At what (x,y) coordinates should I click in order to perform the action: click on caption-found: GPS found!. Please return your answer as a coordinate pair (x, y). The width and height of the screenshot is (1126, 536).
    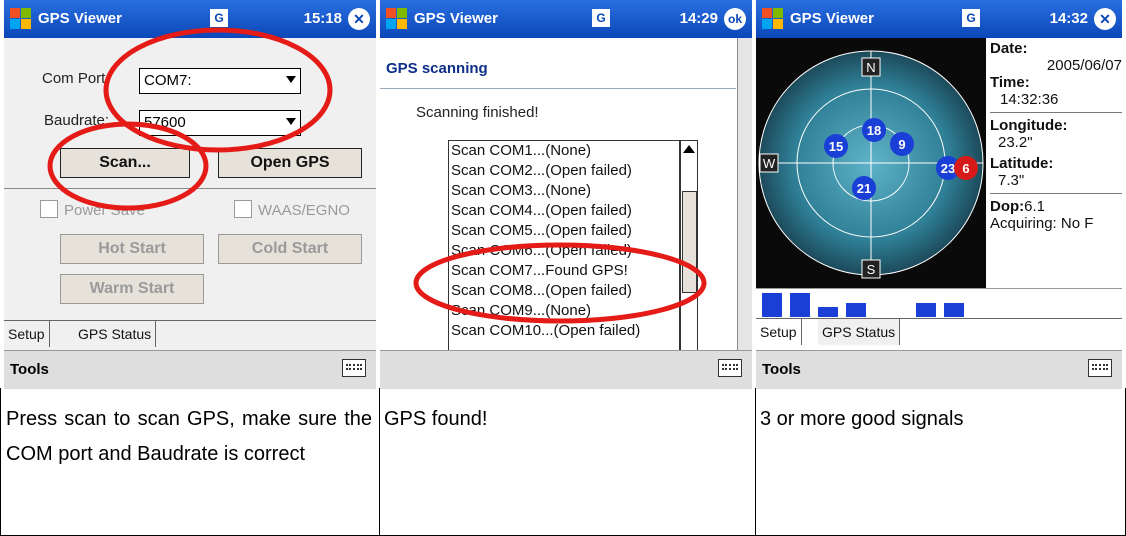
    Looking at the image, I should click on (436, 419).